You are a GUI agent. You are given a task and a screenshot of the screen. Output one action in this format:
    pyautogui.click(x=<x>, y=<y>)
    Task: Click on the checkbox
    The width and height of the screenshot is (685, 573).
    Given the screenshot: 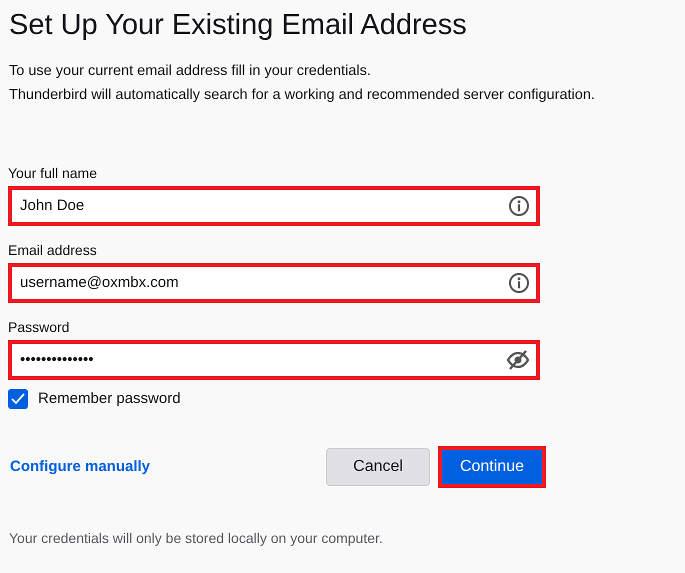 What is the action you would take?
    pyautogui.click(x=18, y=399)
    